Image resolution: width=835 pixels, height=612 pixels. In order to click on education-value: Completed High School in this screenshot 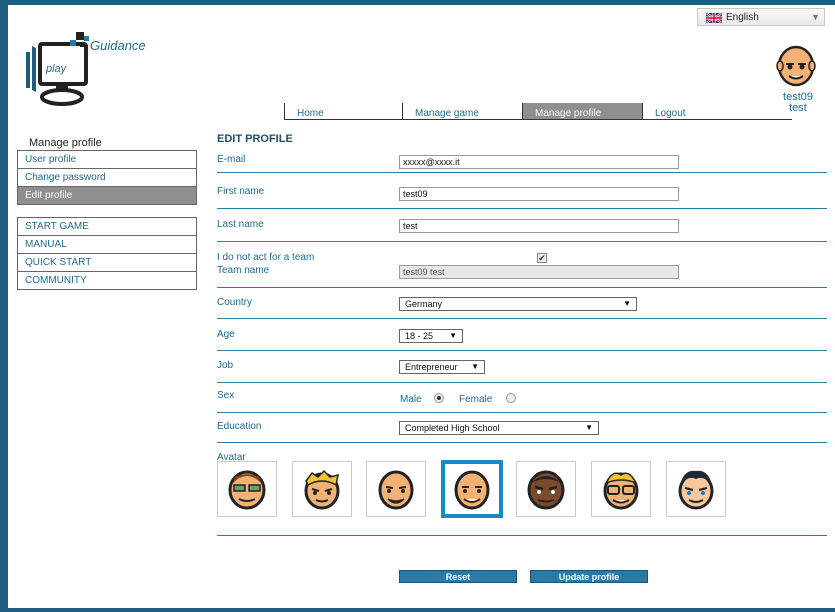, I will do `click(452, 428)`.